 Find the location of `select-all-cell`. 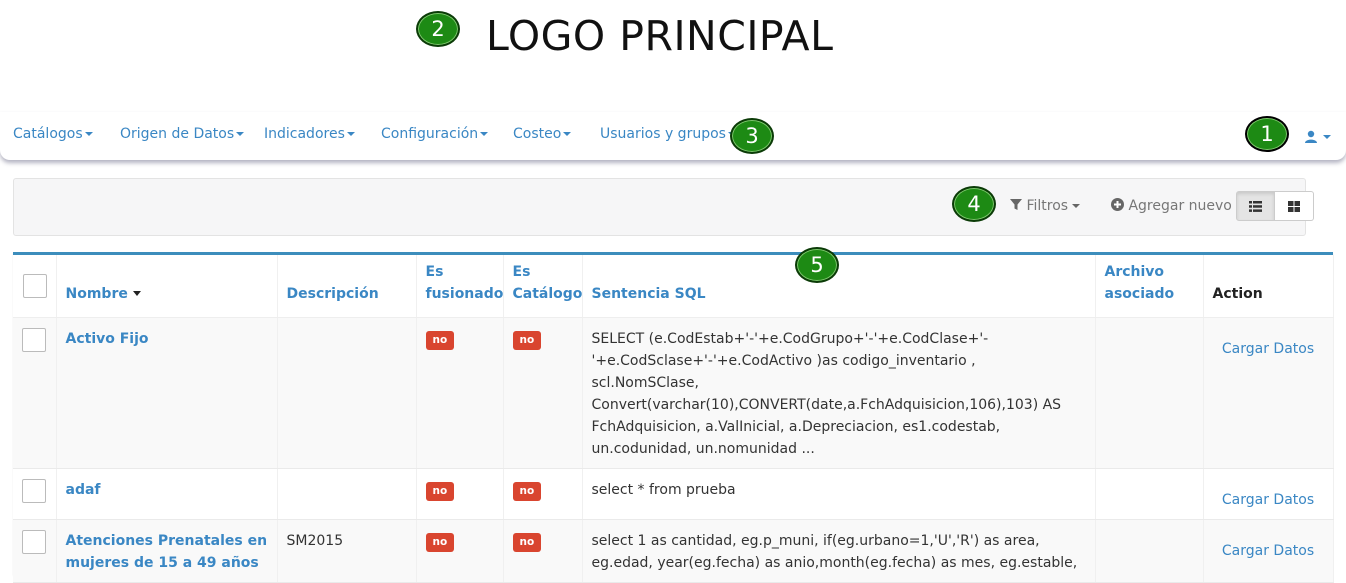

select-all-cell is located at coordinates (35, 286).